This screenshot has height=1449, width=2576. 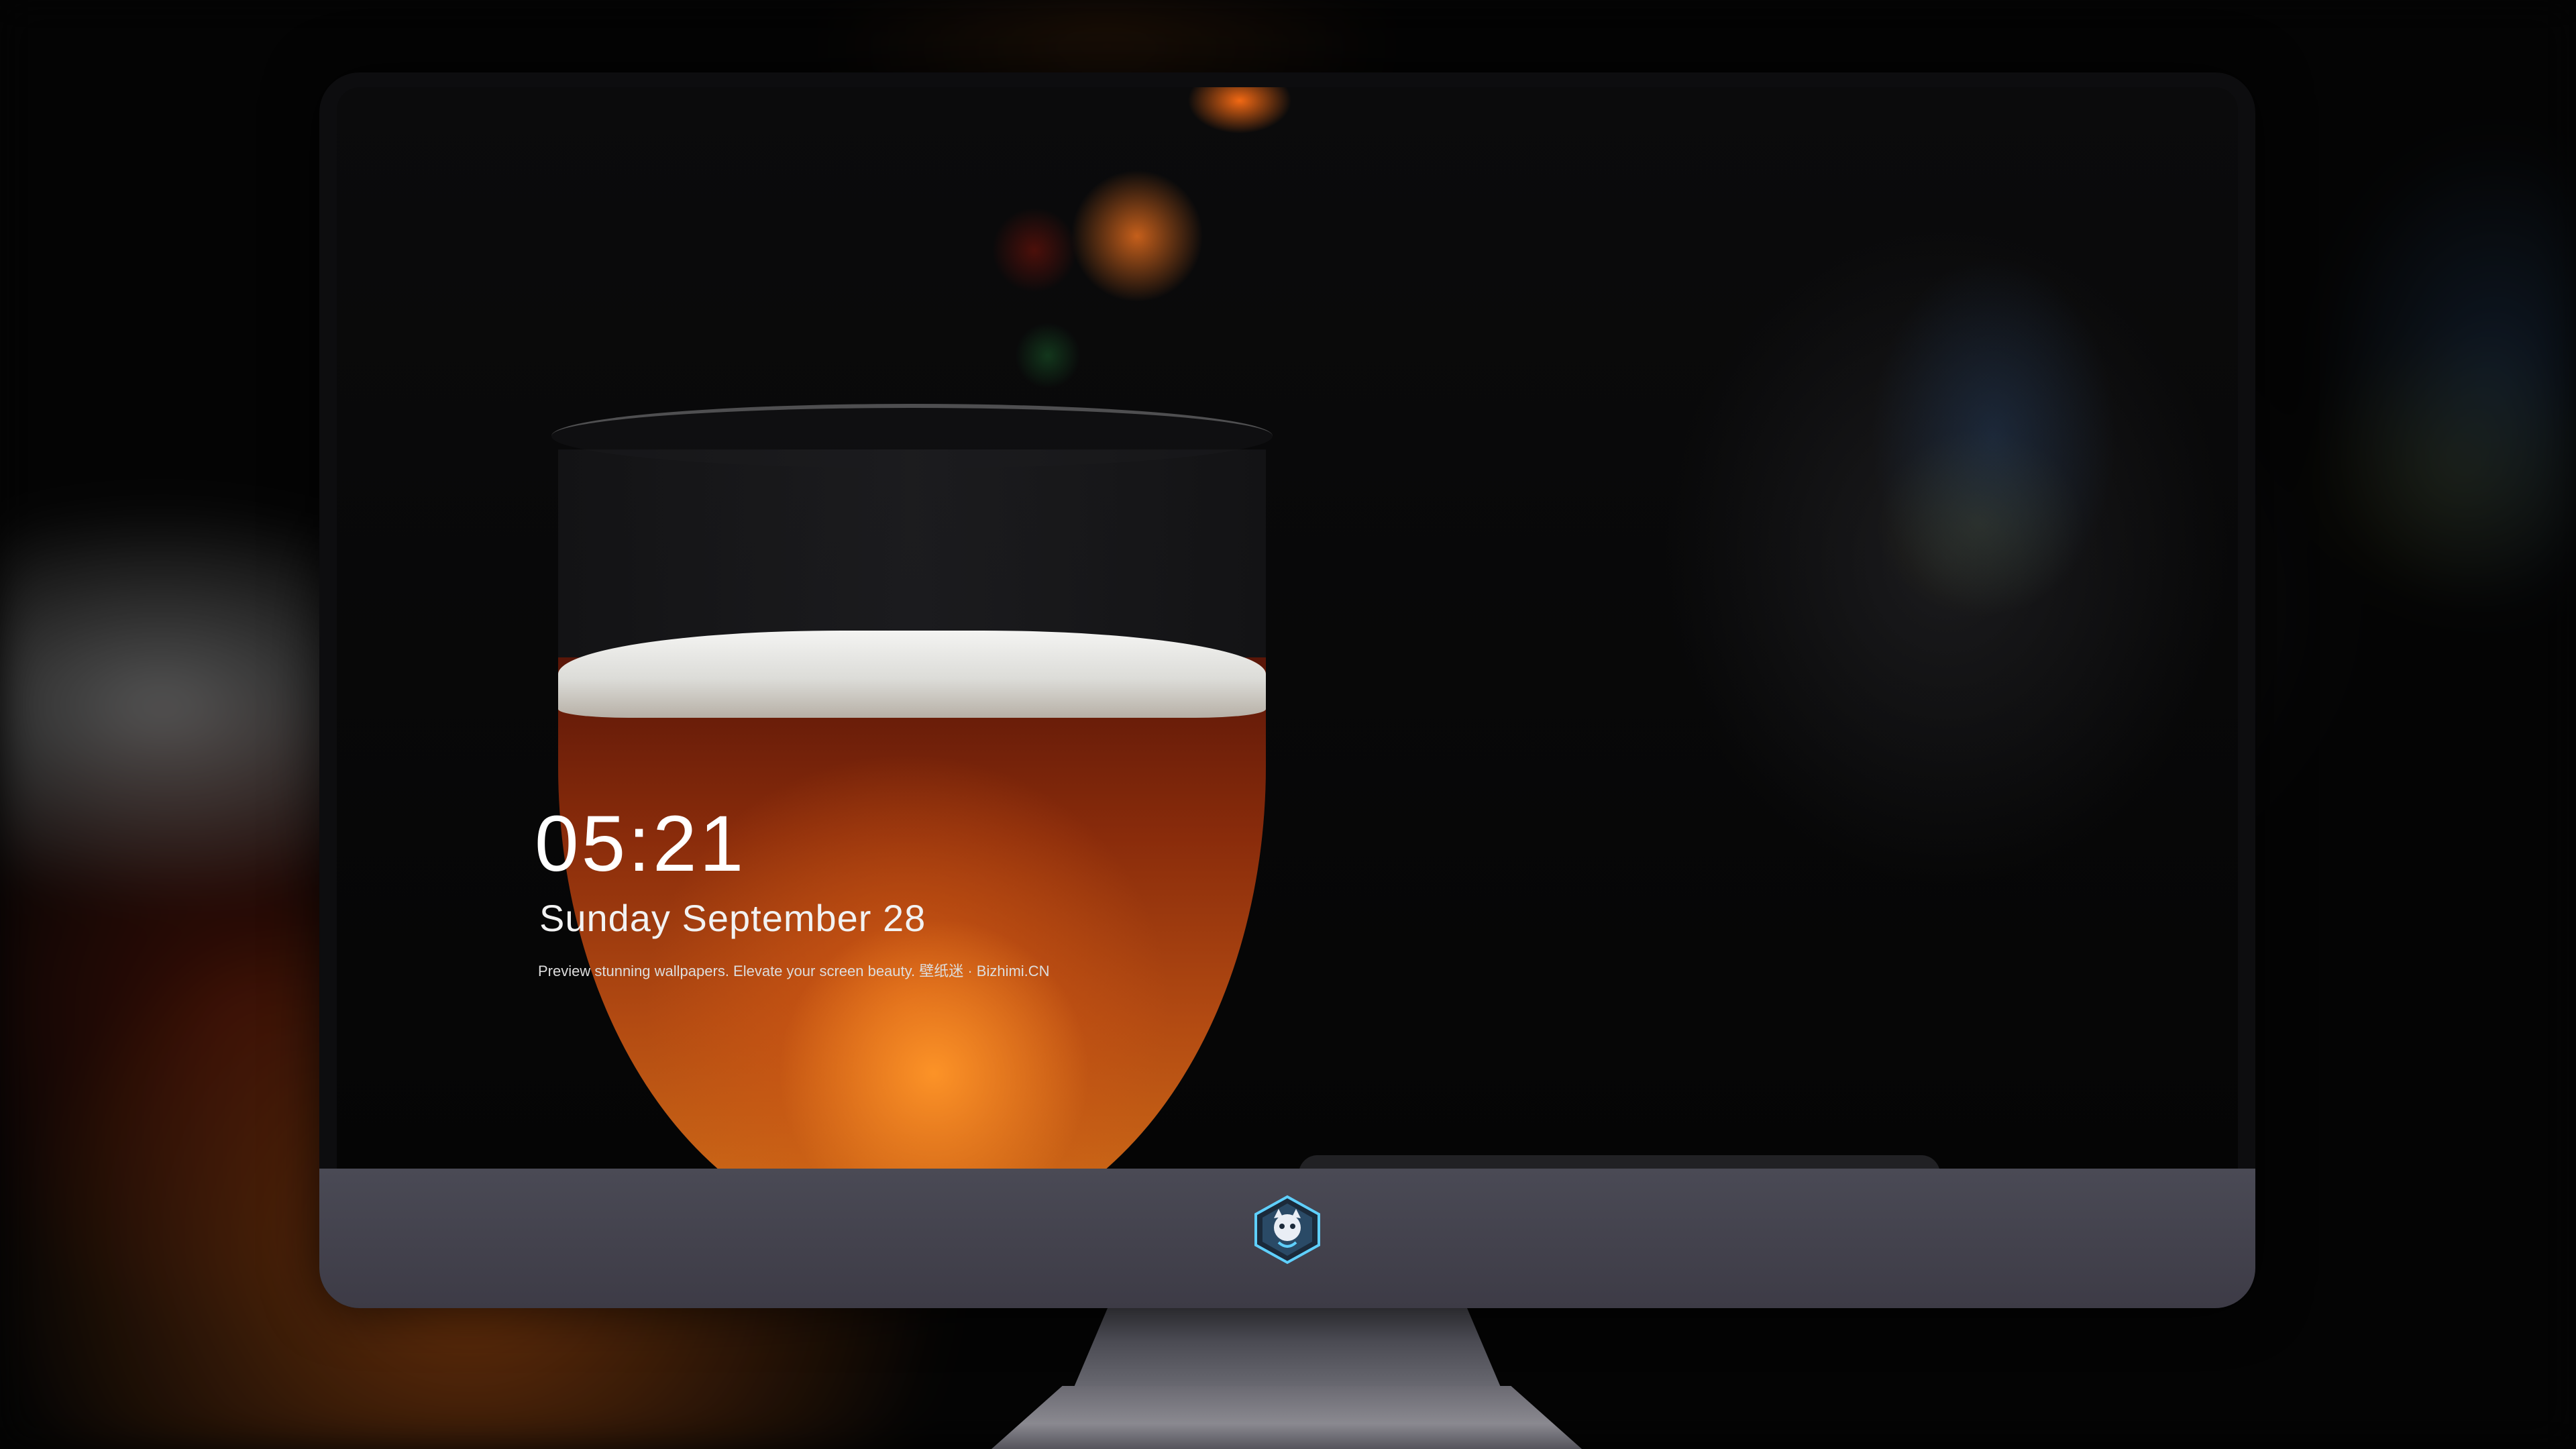 What do you see at coordinates (732, 918) in the screenshot?
I see `clock-date: Sunday September 28` at bounding box center [732, 918].